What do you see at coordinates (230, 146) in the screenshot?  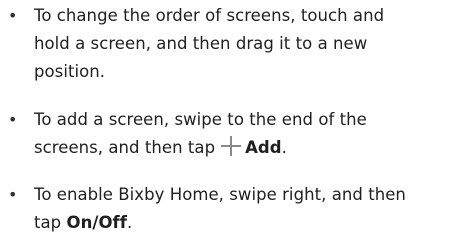 I see `plus-icon` at bounding box center [230, 146].